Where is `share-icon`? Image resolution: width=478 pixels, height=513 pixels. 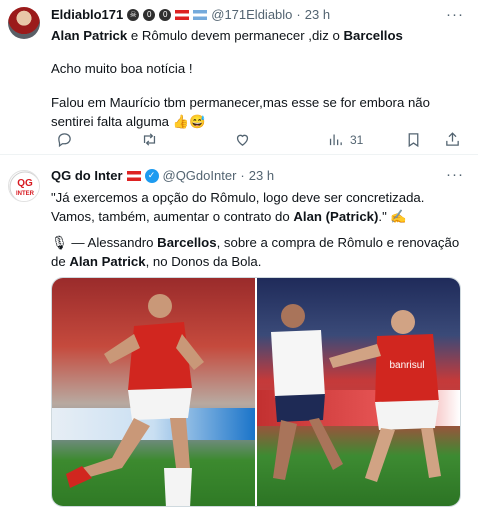
share-icon is located at coordinates (452, 139).